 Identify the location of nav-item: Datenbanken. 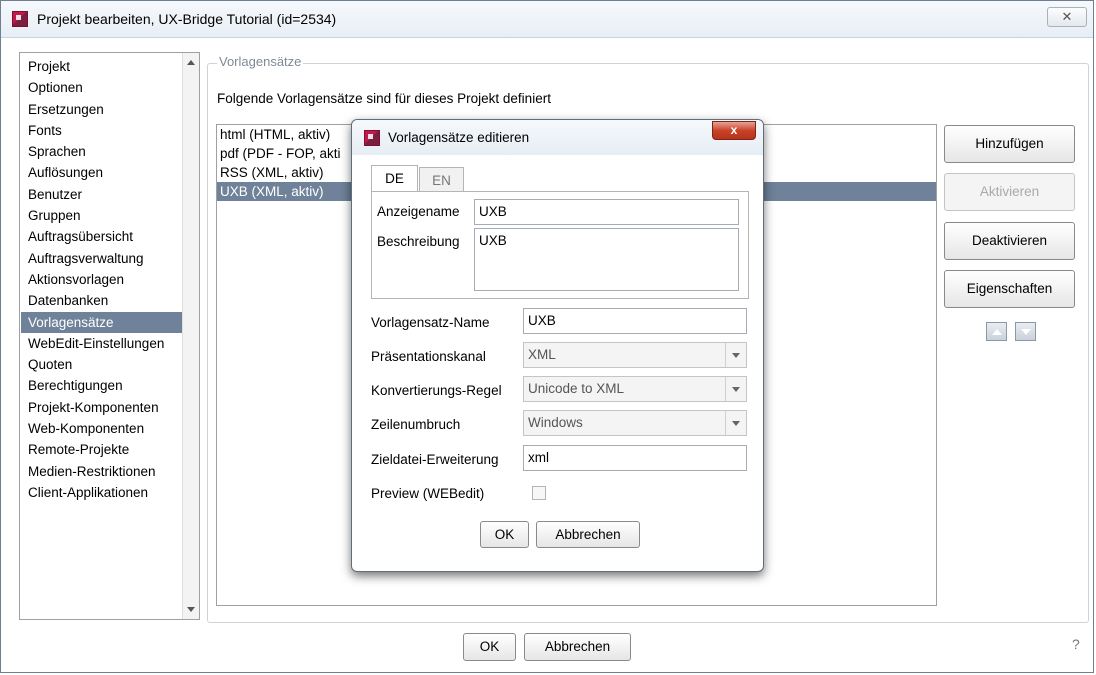
(102, 300).